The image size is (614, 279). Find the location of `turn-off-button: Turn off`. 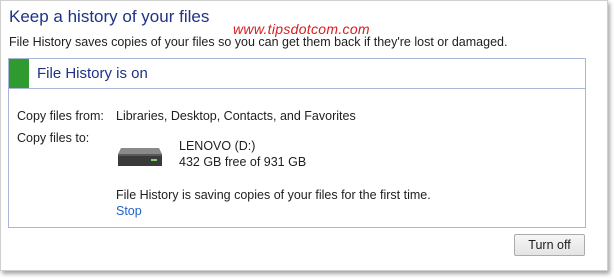

turn-off-button: Turn off is located at coordinates (549, 245).